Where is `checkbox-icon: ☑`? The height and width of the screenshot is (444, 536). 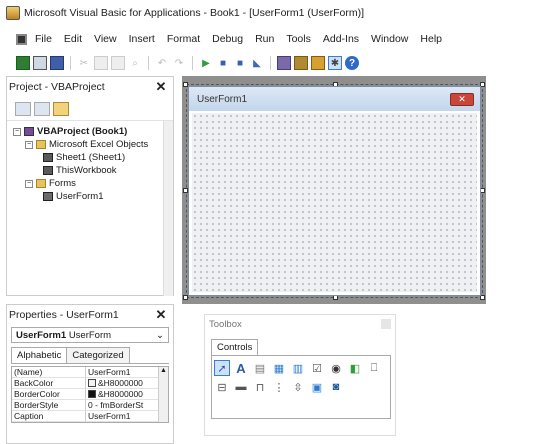 checkbox-icon: ☑ is located at coordinates (317, 368).